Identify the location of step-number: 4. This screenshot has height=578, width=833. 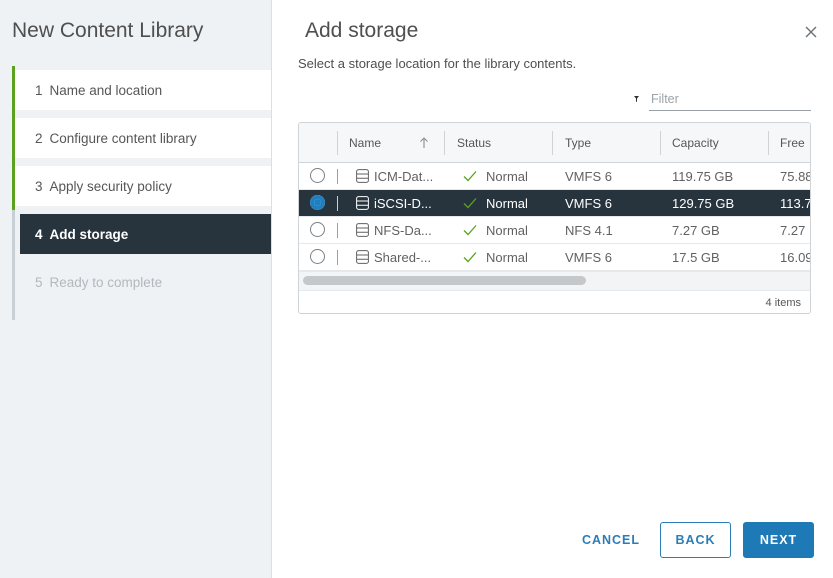
(39, 234).